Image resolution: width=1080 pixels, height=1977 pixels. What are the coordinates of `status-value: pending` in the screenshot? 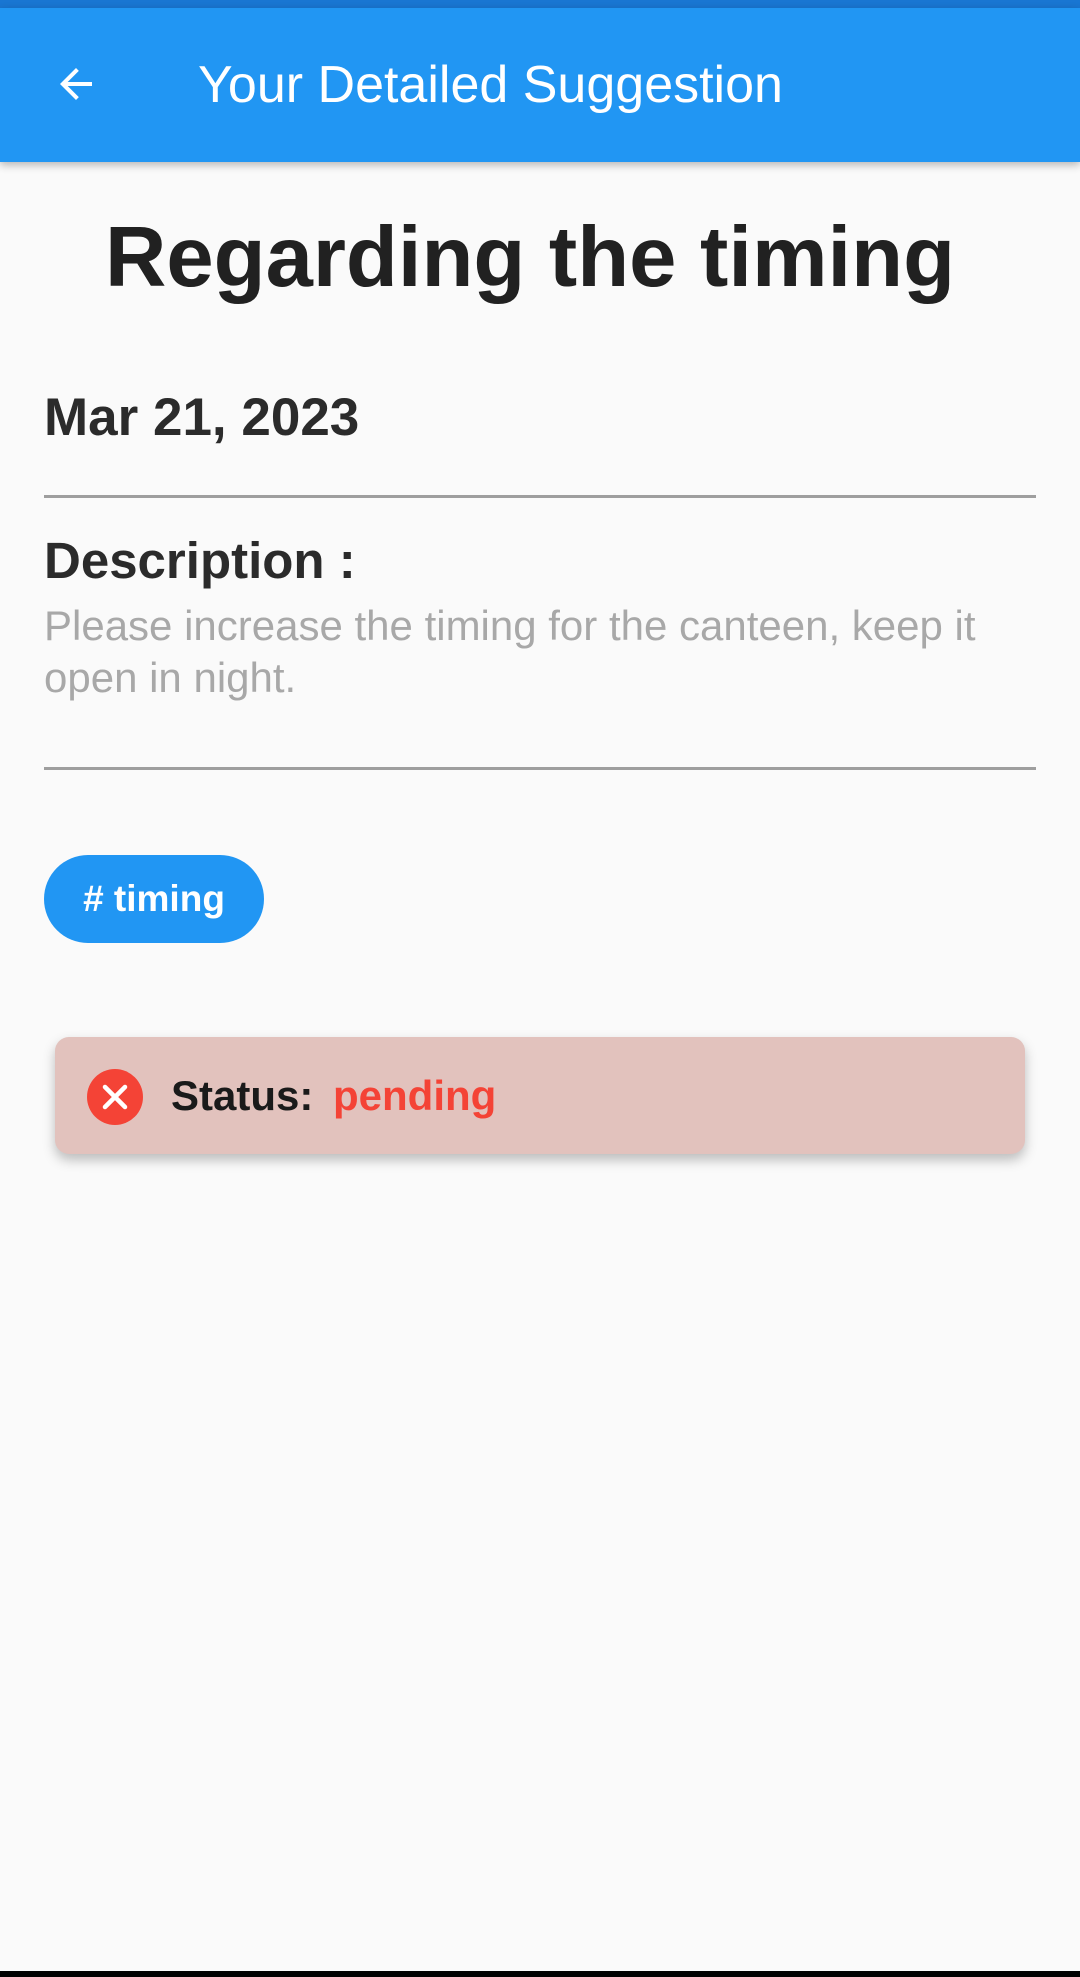 It's located at (415, 1095).